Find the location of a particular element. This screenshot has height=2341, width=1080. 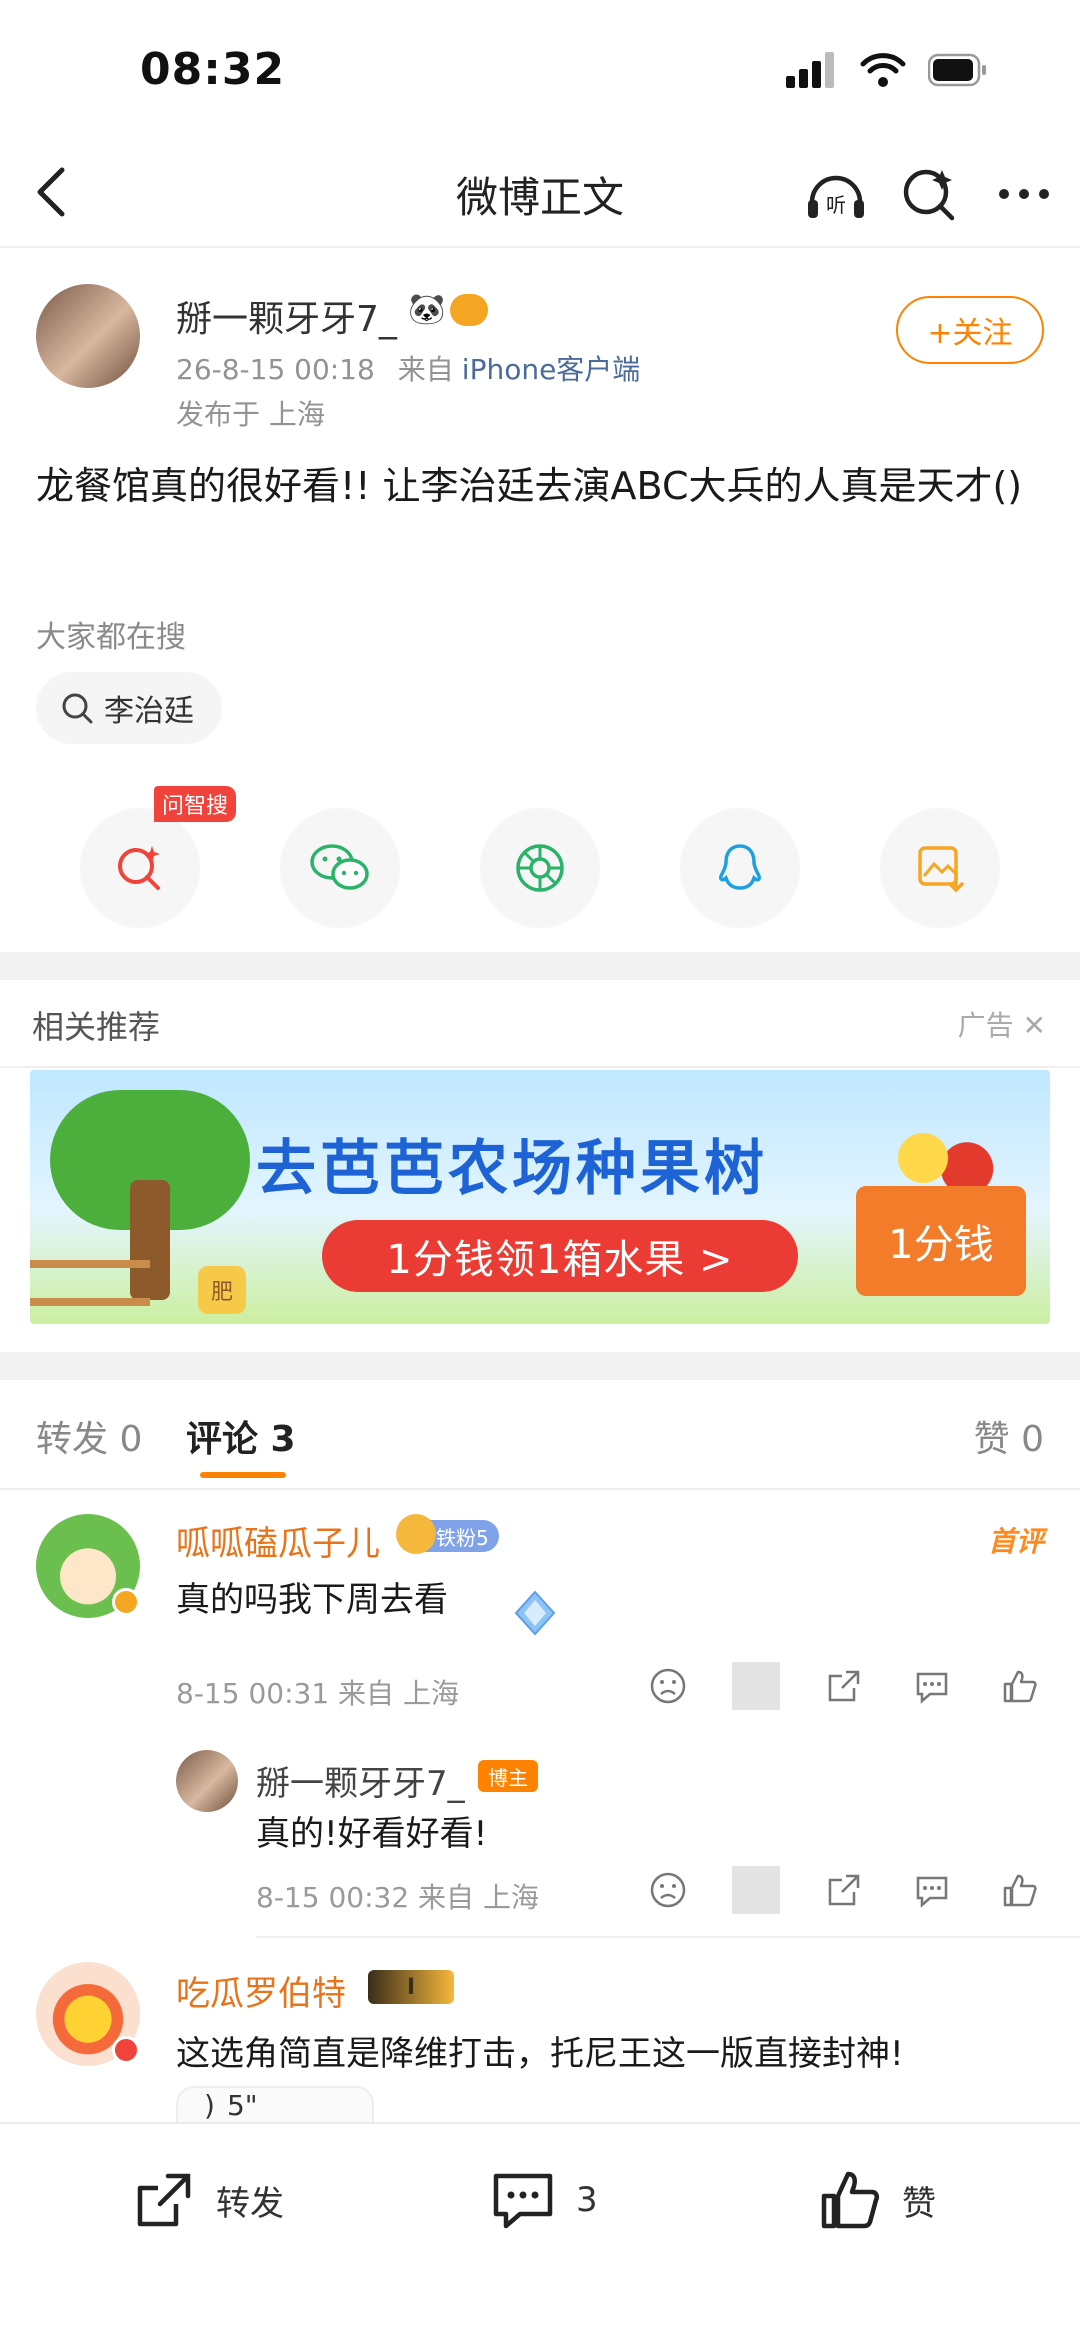

share-smart-search-button is located at coordinates (140, 868).